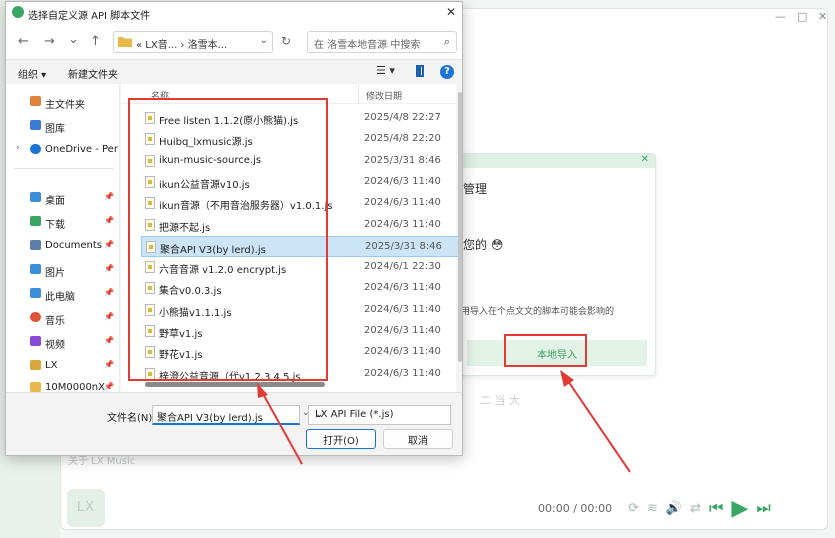  I want to click on dialog-title: 选择自定义源 API 脚本文件, so click(89, 16).